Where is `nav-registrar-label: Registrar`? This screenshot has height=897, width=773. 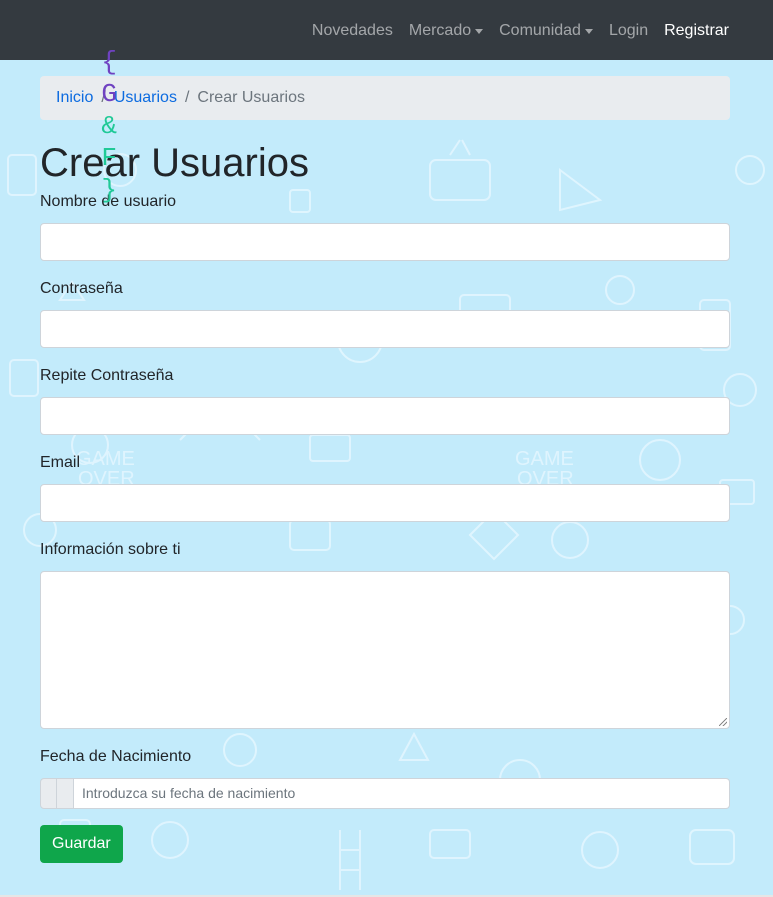 nav-registrar-label: Registrar is located at coordinates (696, 30).